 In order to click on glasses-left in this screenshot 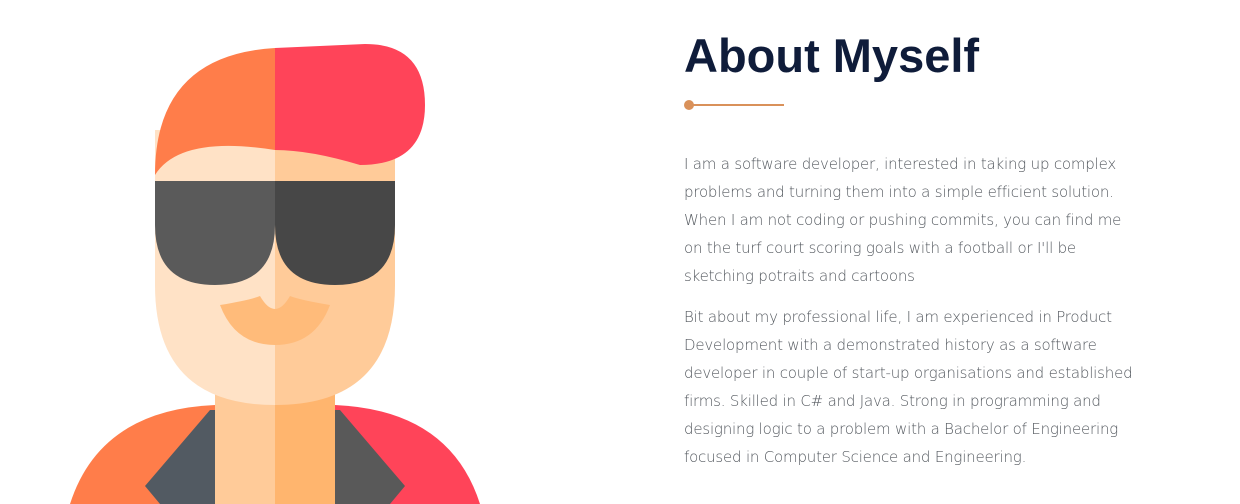, I will do `click(215, 233)`.